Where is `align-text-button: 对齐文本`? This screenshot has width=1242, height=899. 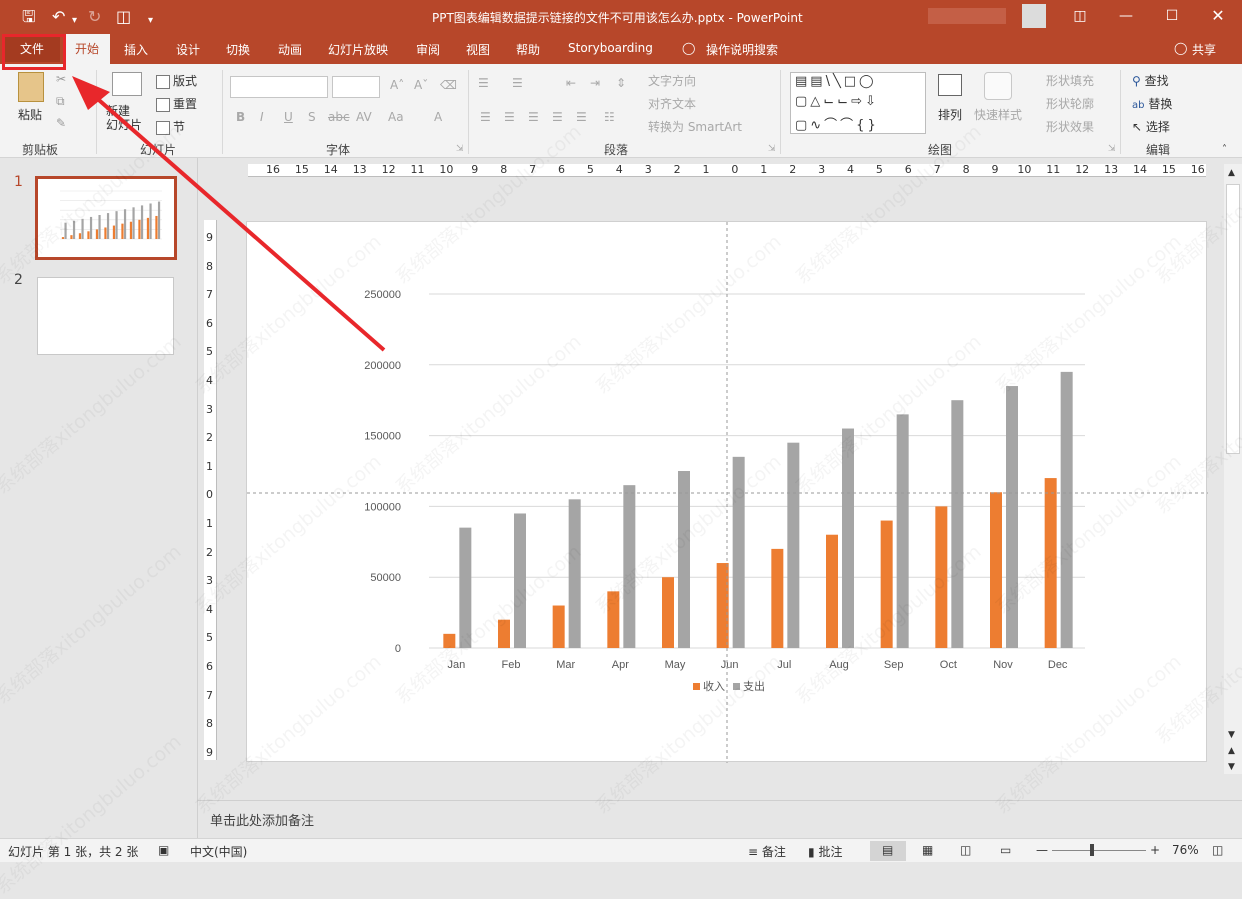 align-text-button: 对齐文本 is located at coordinates (672, 103).